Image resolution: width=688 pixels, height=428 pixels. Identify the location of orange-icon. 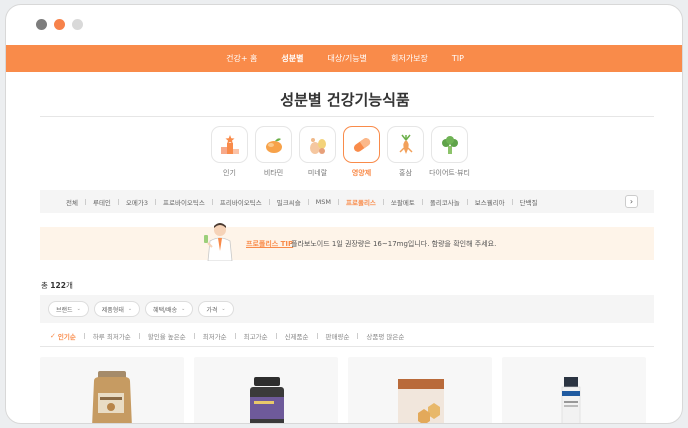
(273, 145).